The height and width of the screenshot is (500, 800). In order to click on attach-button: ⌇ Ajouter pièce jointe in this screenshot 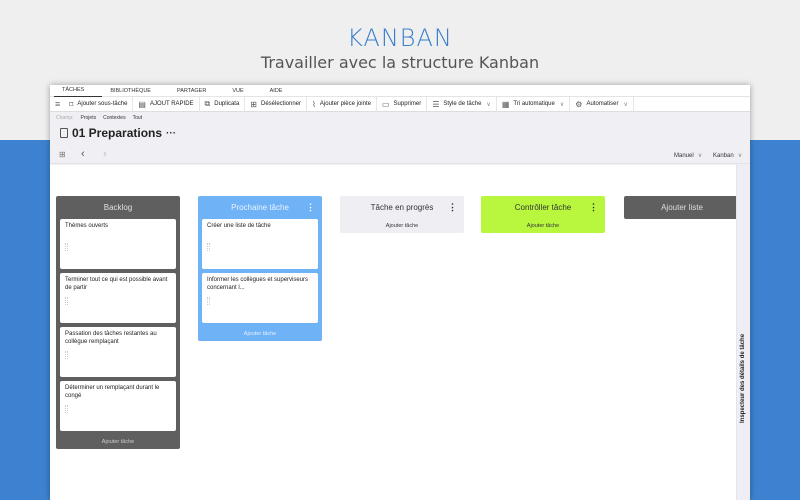, I will do `click(342, 104)`.